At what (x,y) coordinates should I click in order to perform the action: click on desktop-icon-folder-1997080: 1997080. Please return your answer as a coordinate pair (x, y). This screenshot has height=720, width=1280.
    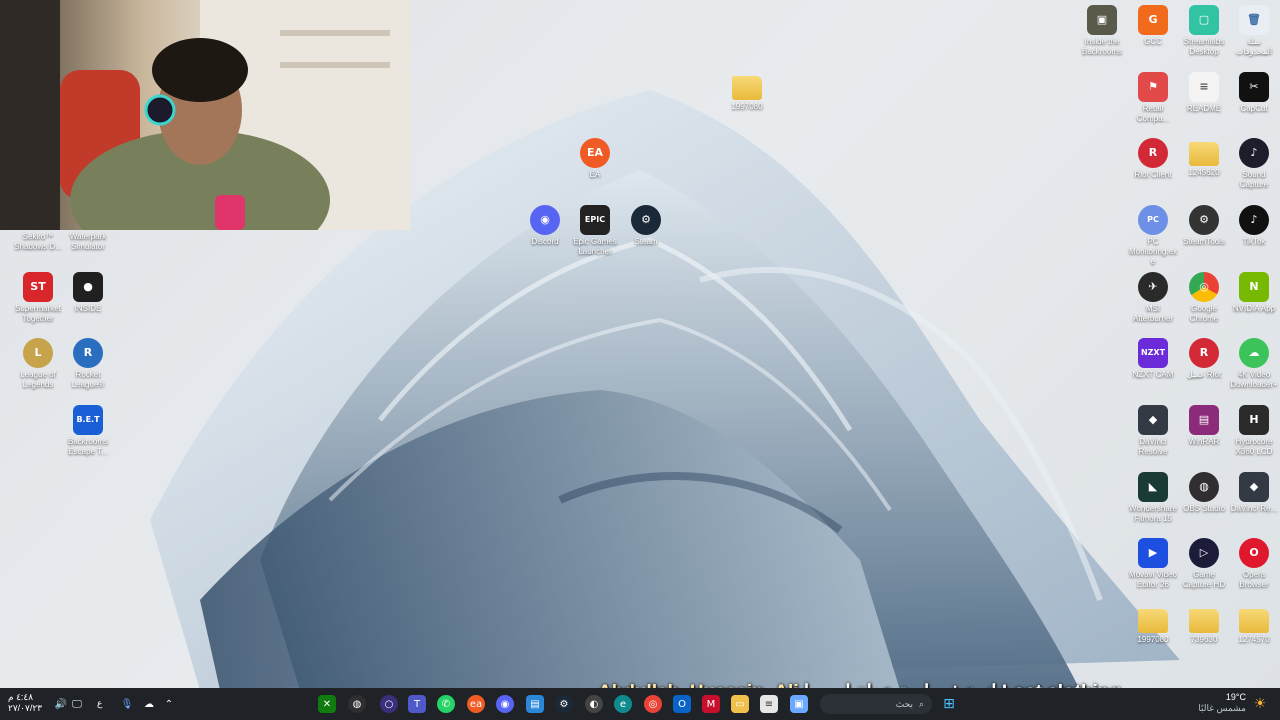
    Looking at the image, I should click on (1153, 625).